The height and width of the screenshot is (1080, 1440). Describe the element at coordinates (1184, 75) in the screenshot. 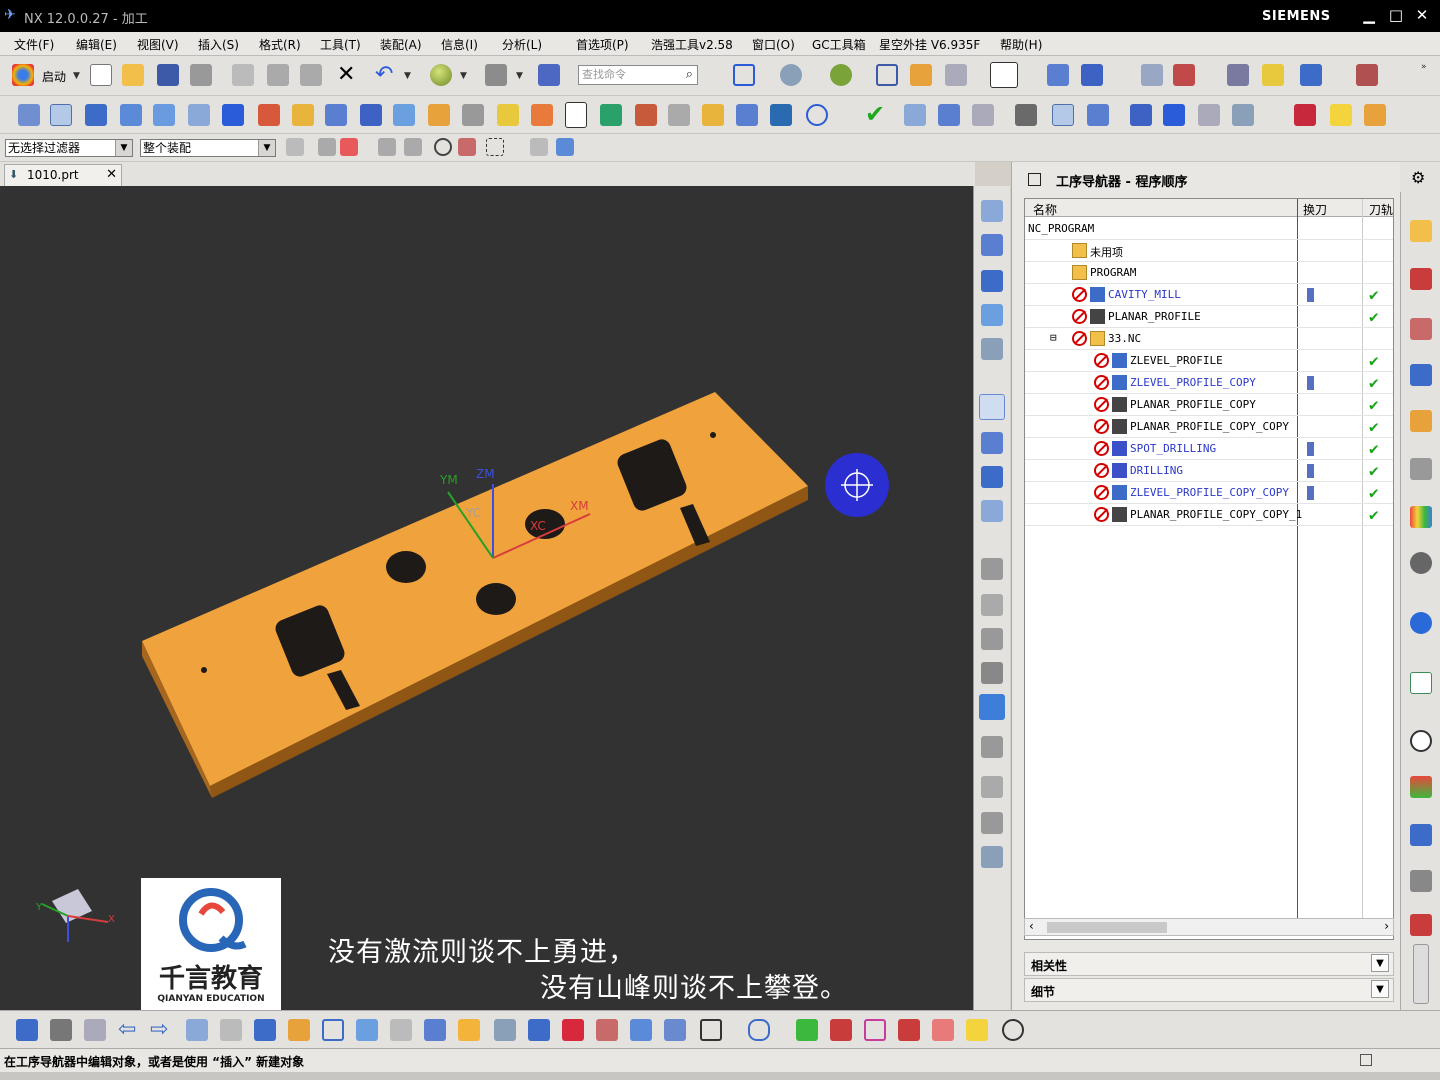

I see `analysis-icon` at that location.